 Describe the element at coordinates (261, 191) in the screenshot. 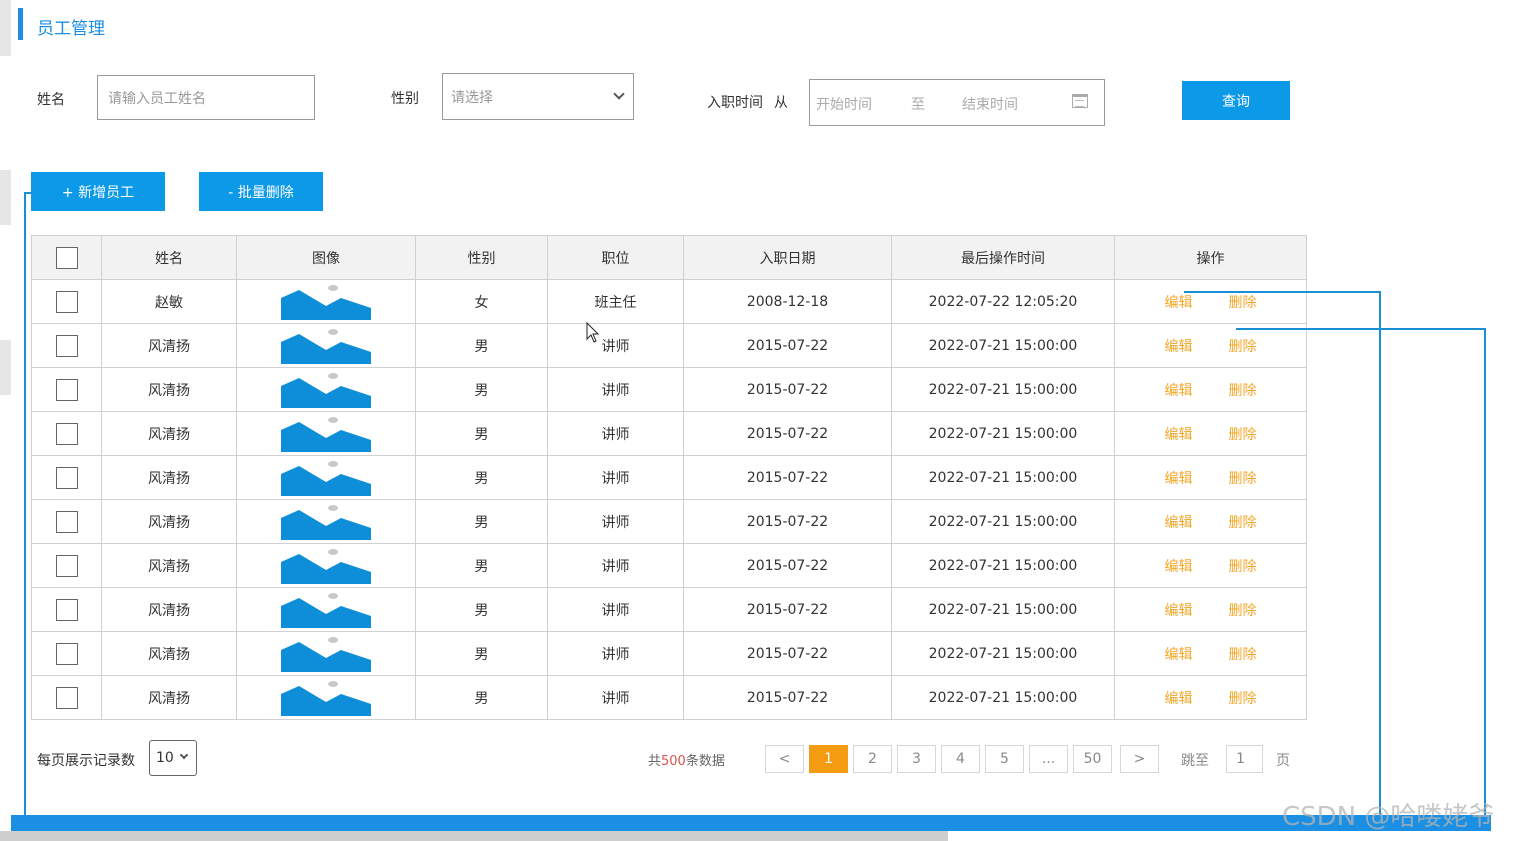

I see `batch-delete-button: - 批量删除` at that location.